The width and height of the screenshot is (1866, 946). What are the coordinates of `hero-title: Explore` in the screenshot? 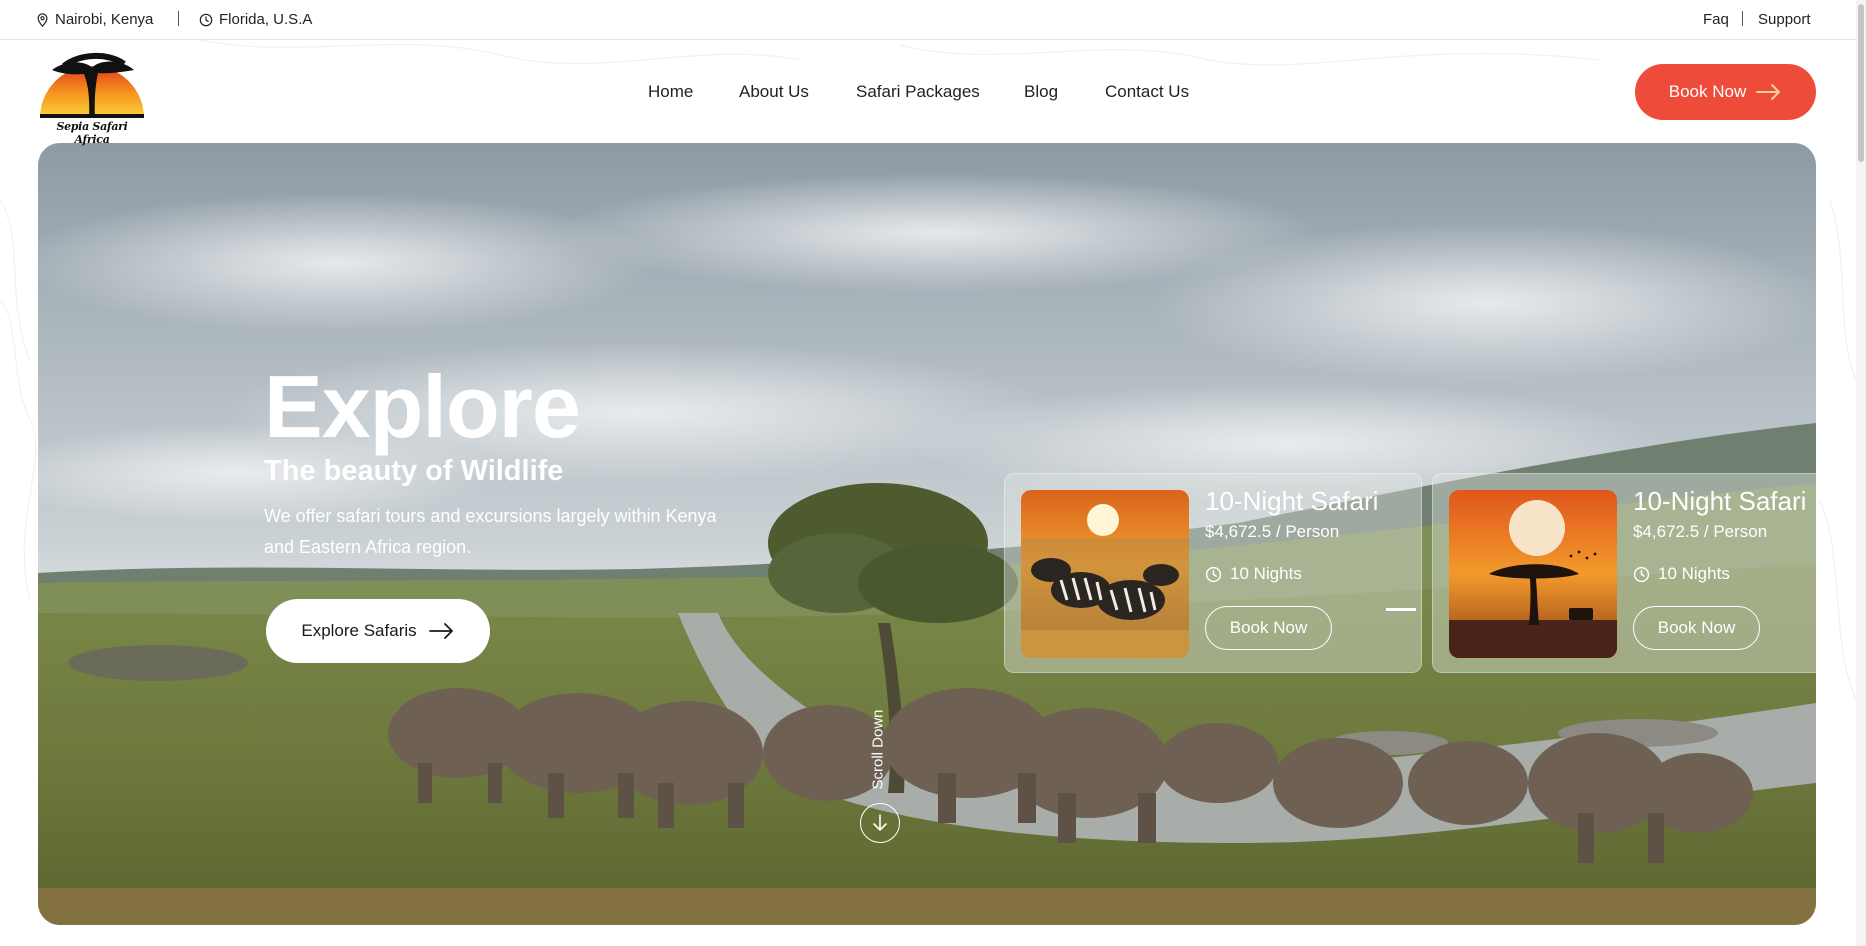 It's located at (422, 406).